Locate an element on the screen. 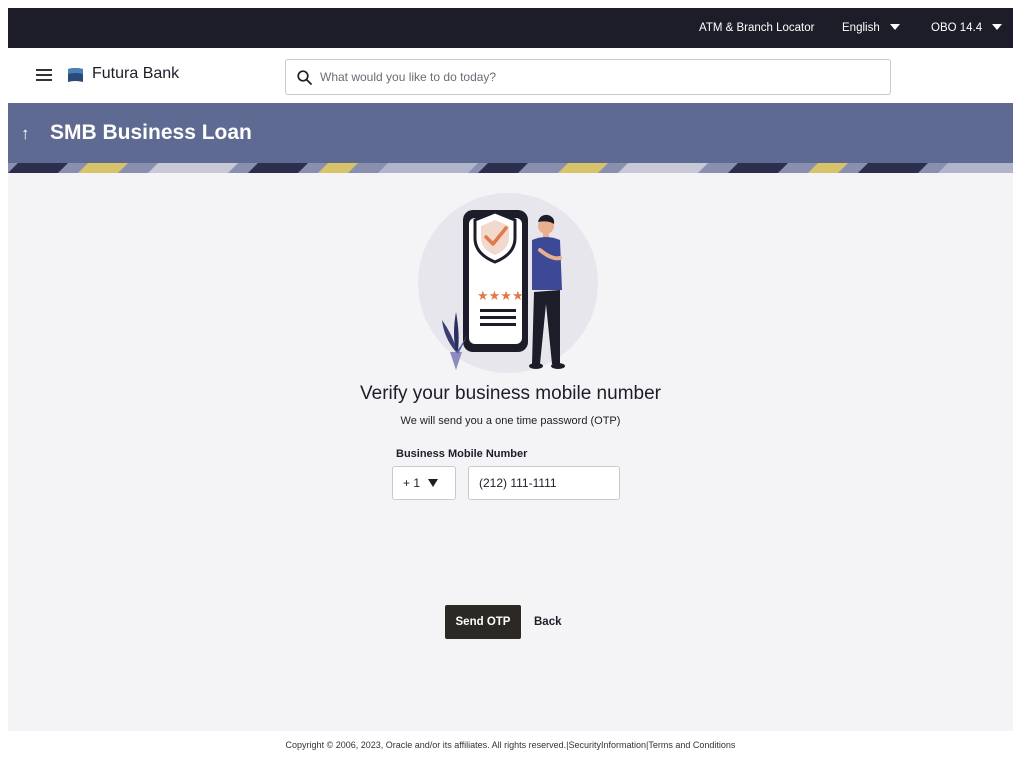 The height and width of the screenshot is (759, 1013). back-arrow-icon: ↑ is located at coordinates (25, 134).